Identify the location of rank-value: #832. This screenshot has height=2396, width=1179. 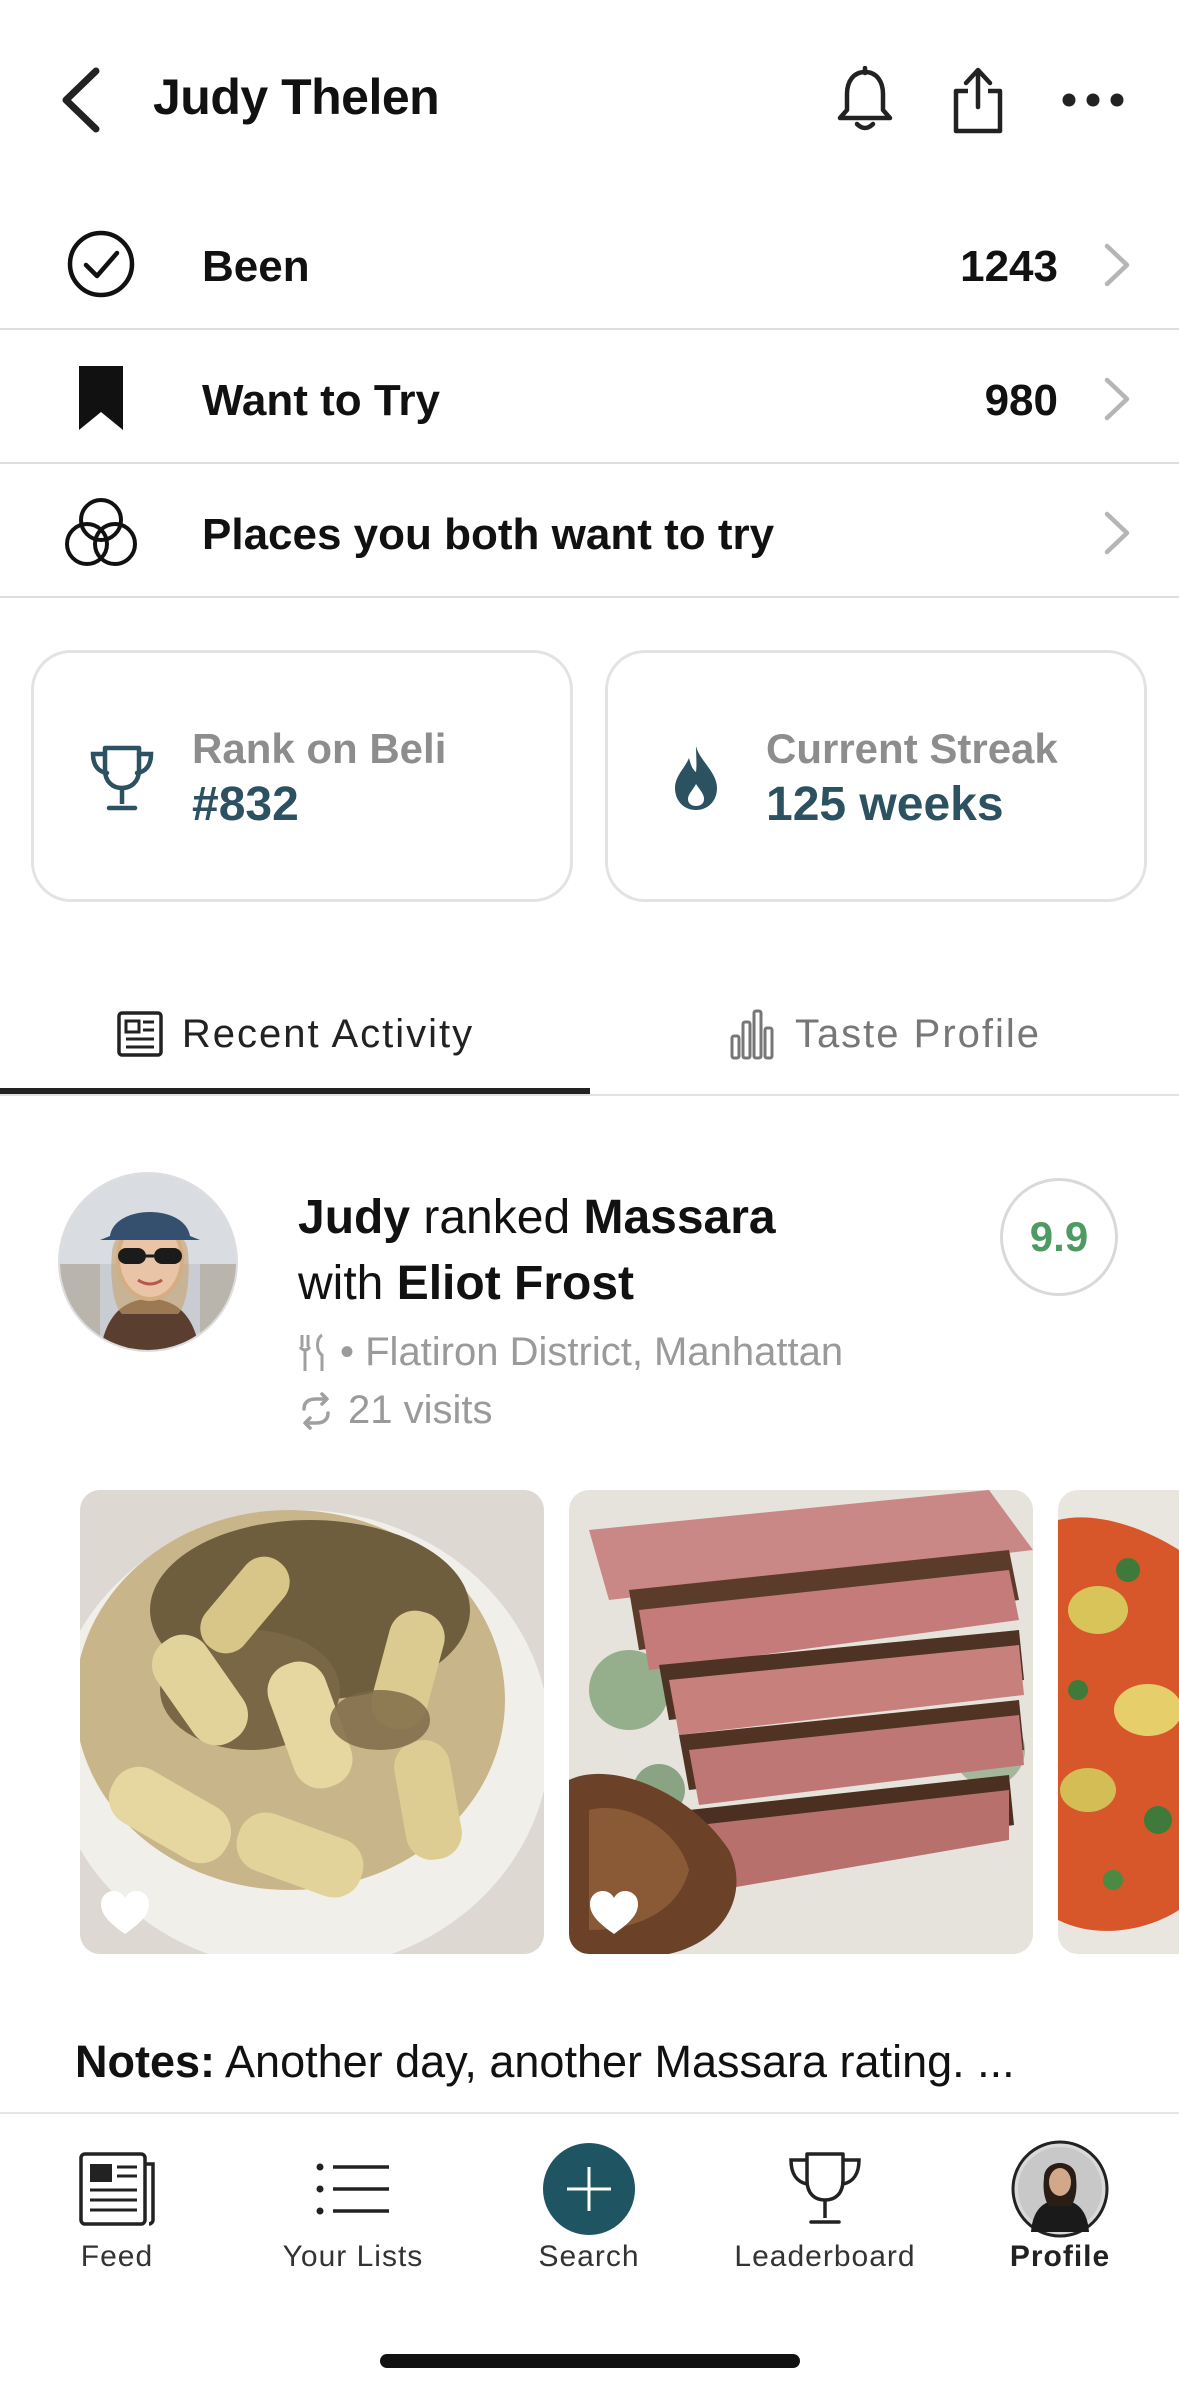
(245, 804).